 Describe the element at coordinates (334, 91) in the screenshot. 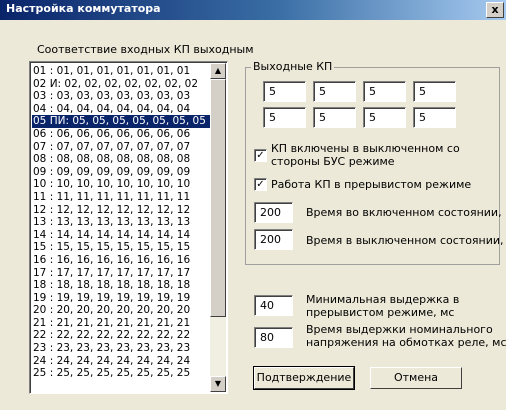

I see `output-field-2: 5` at that location.